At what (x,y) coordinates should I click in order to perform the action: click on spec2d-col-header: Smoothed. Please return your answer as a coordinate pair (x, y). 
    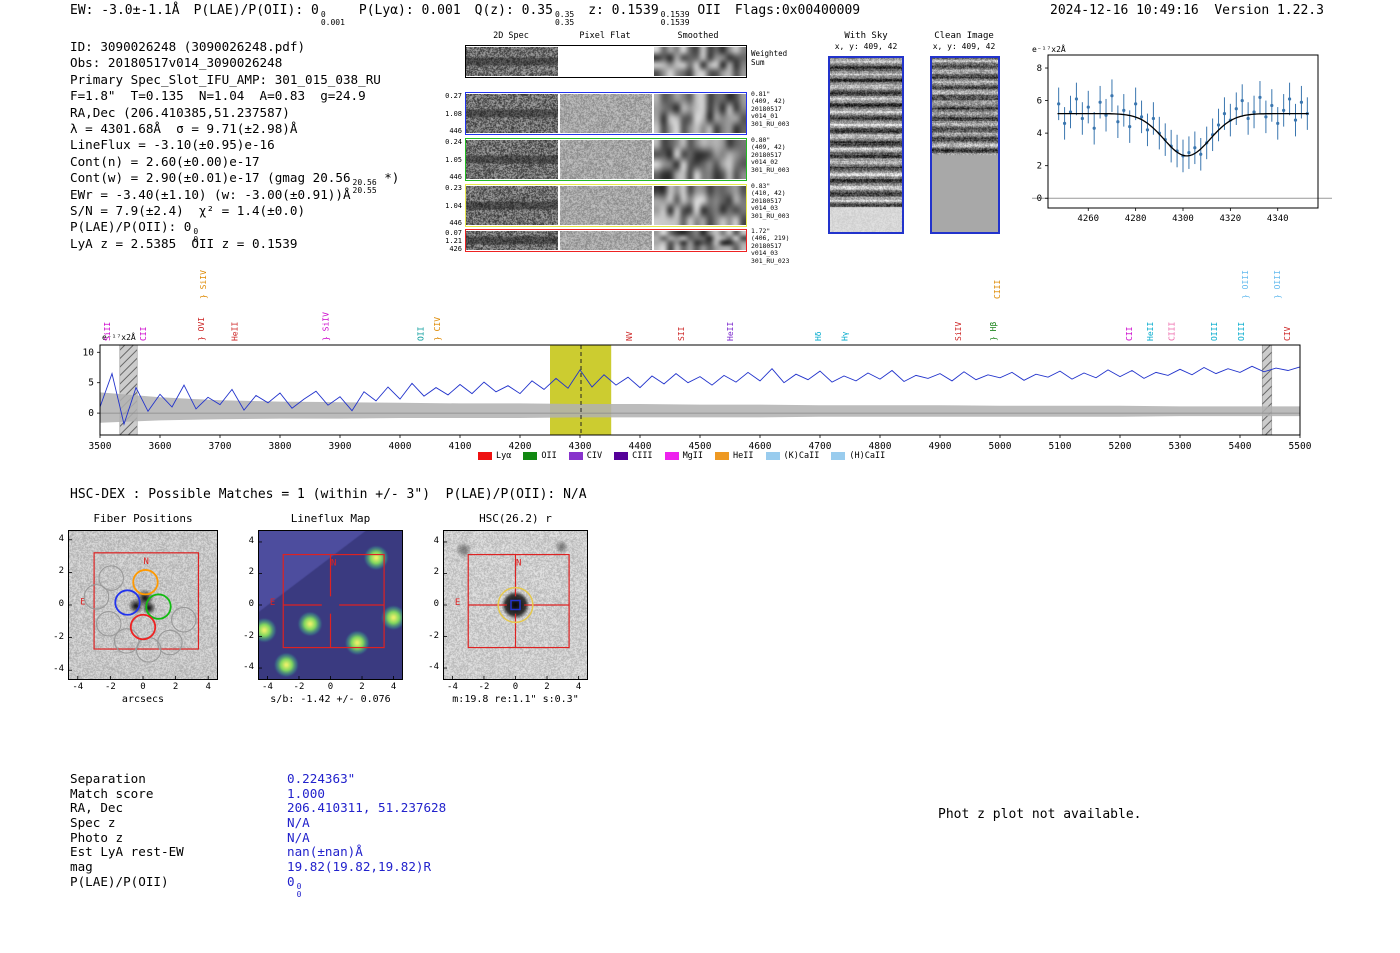
    Looking at the image, I should click on (698, 36).